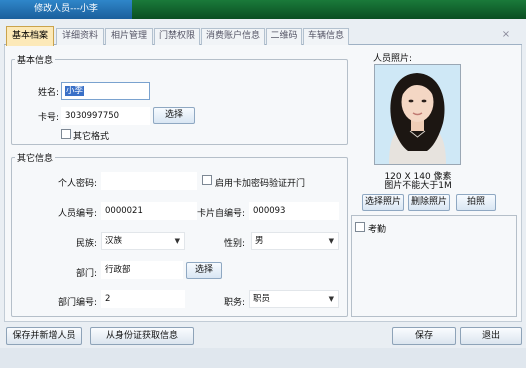 This screenshot has width=526, height=368. What do you see at coordinates (105, 91) in the screenshot?
I see `name-input: 小李` at bounding box center [105, 91].